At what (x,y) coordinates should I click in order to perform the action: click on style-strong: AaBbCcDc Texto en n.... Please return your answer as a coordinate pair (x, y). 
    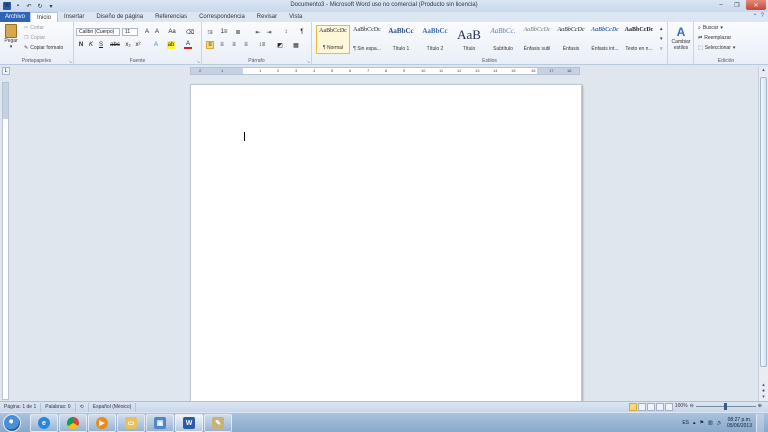
    Looking at the image, I should click on (639, 39).